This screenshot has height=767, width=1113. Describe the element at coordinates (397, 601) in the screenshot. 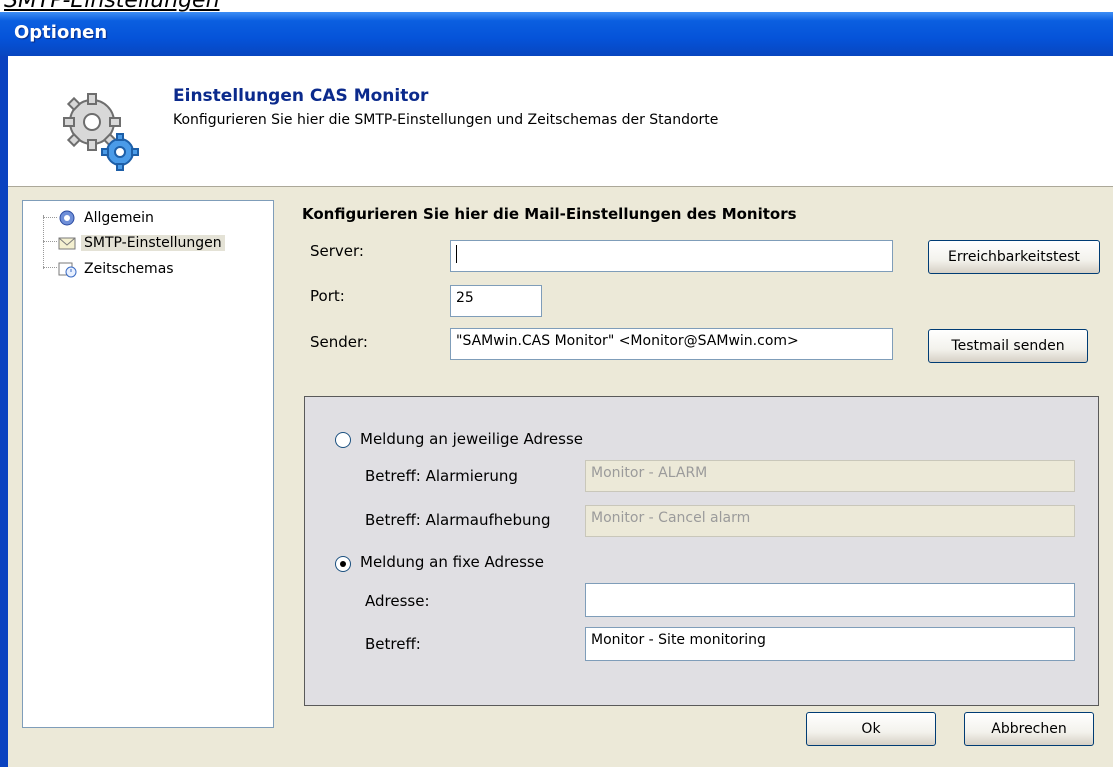

I see `address-label: Adresse:` at that location.